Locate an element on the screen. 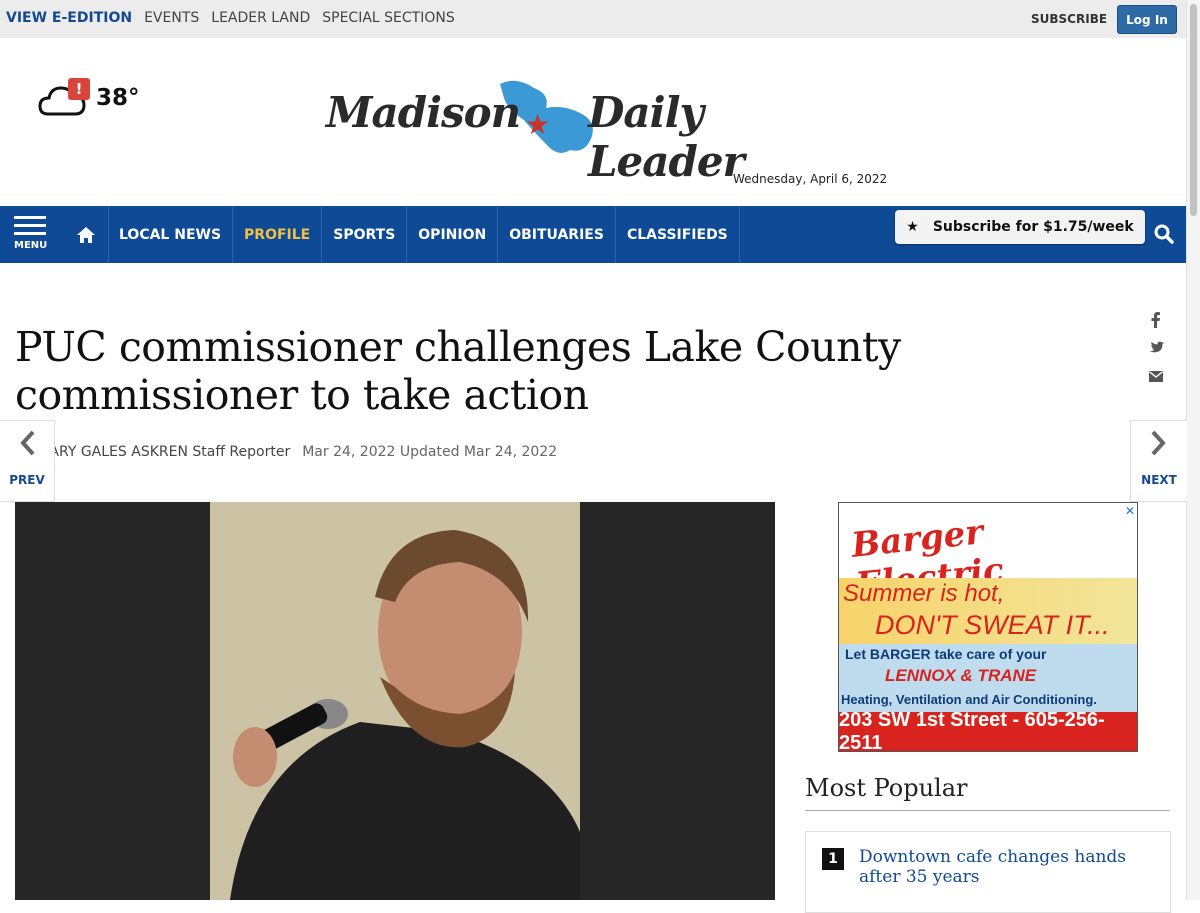 The width and height of the screenshot is (1200, 913). ad-brands: LENNOX & TRANE is located at coordinates (961, 675).